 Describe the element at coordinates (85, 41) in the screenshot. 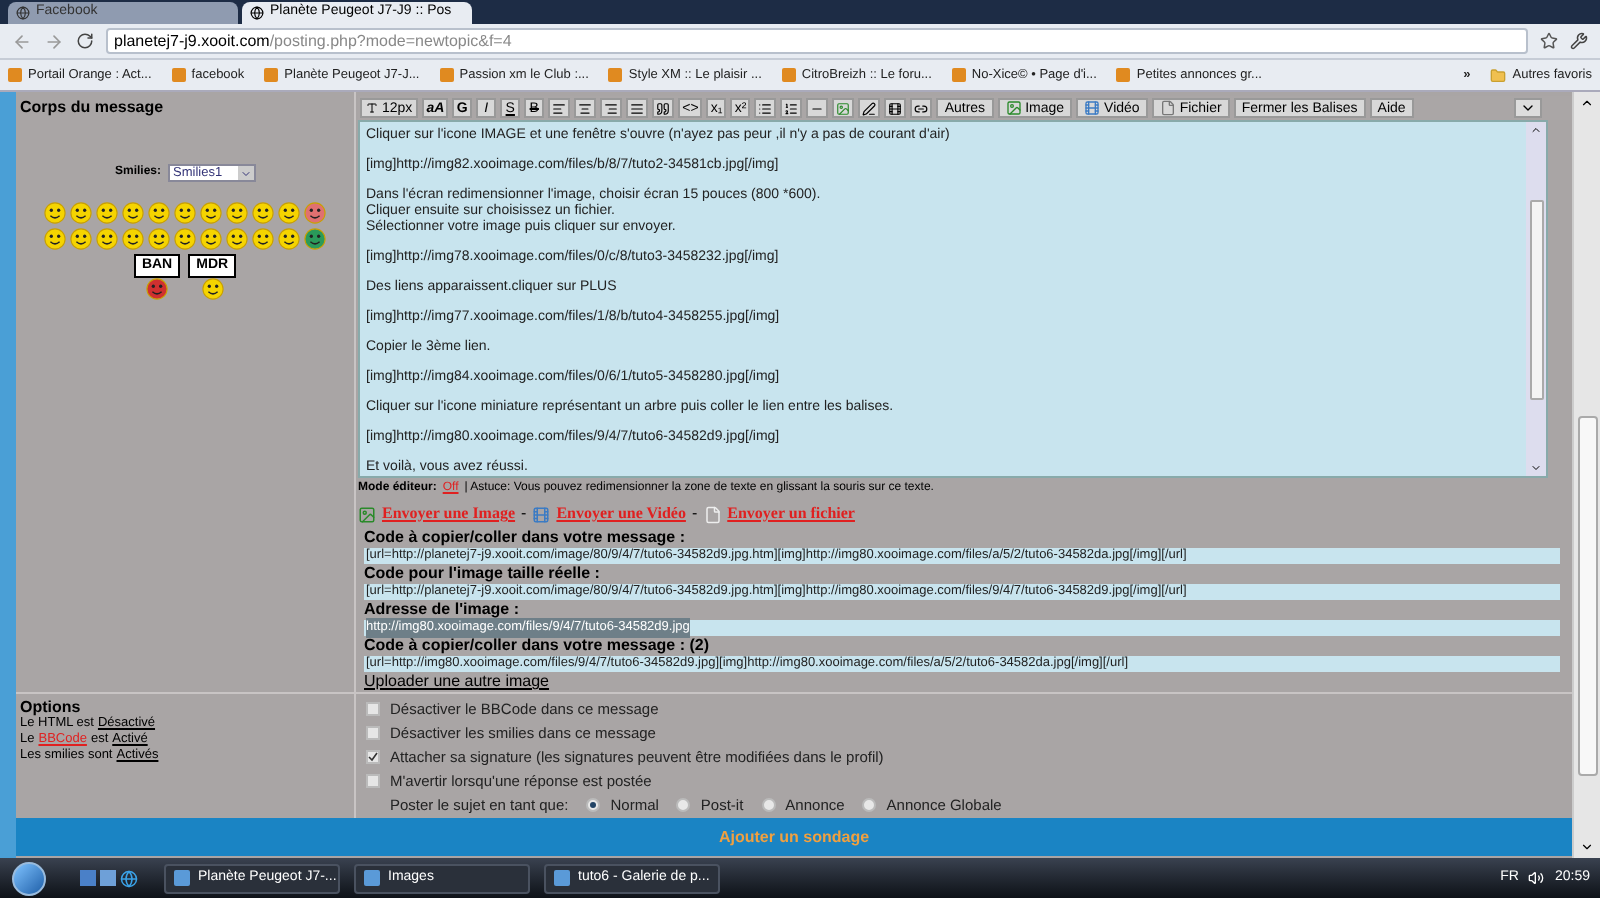

I see `reload-icon` at that location.